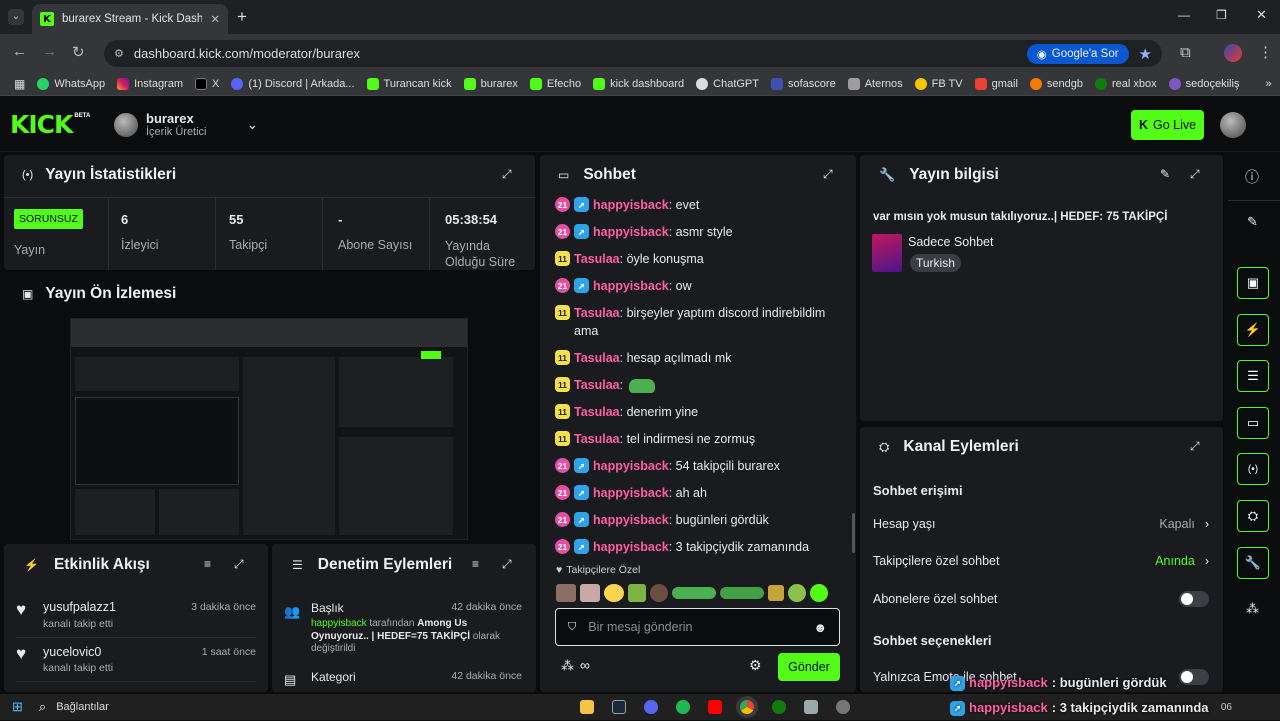  Describe the element at coordinates (409, 83) in the screenshot. I see `bookmark-turancan: Turancan kick` at that location.